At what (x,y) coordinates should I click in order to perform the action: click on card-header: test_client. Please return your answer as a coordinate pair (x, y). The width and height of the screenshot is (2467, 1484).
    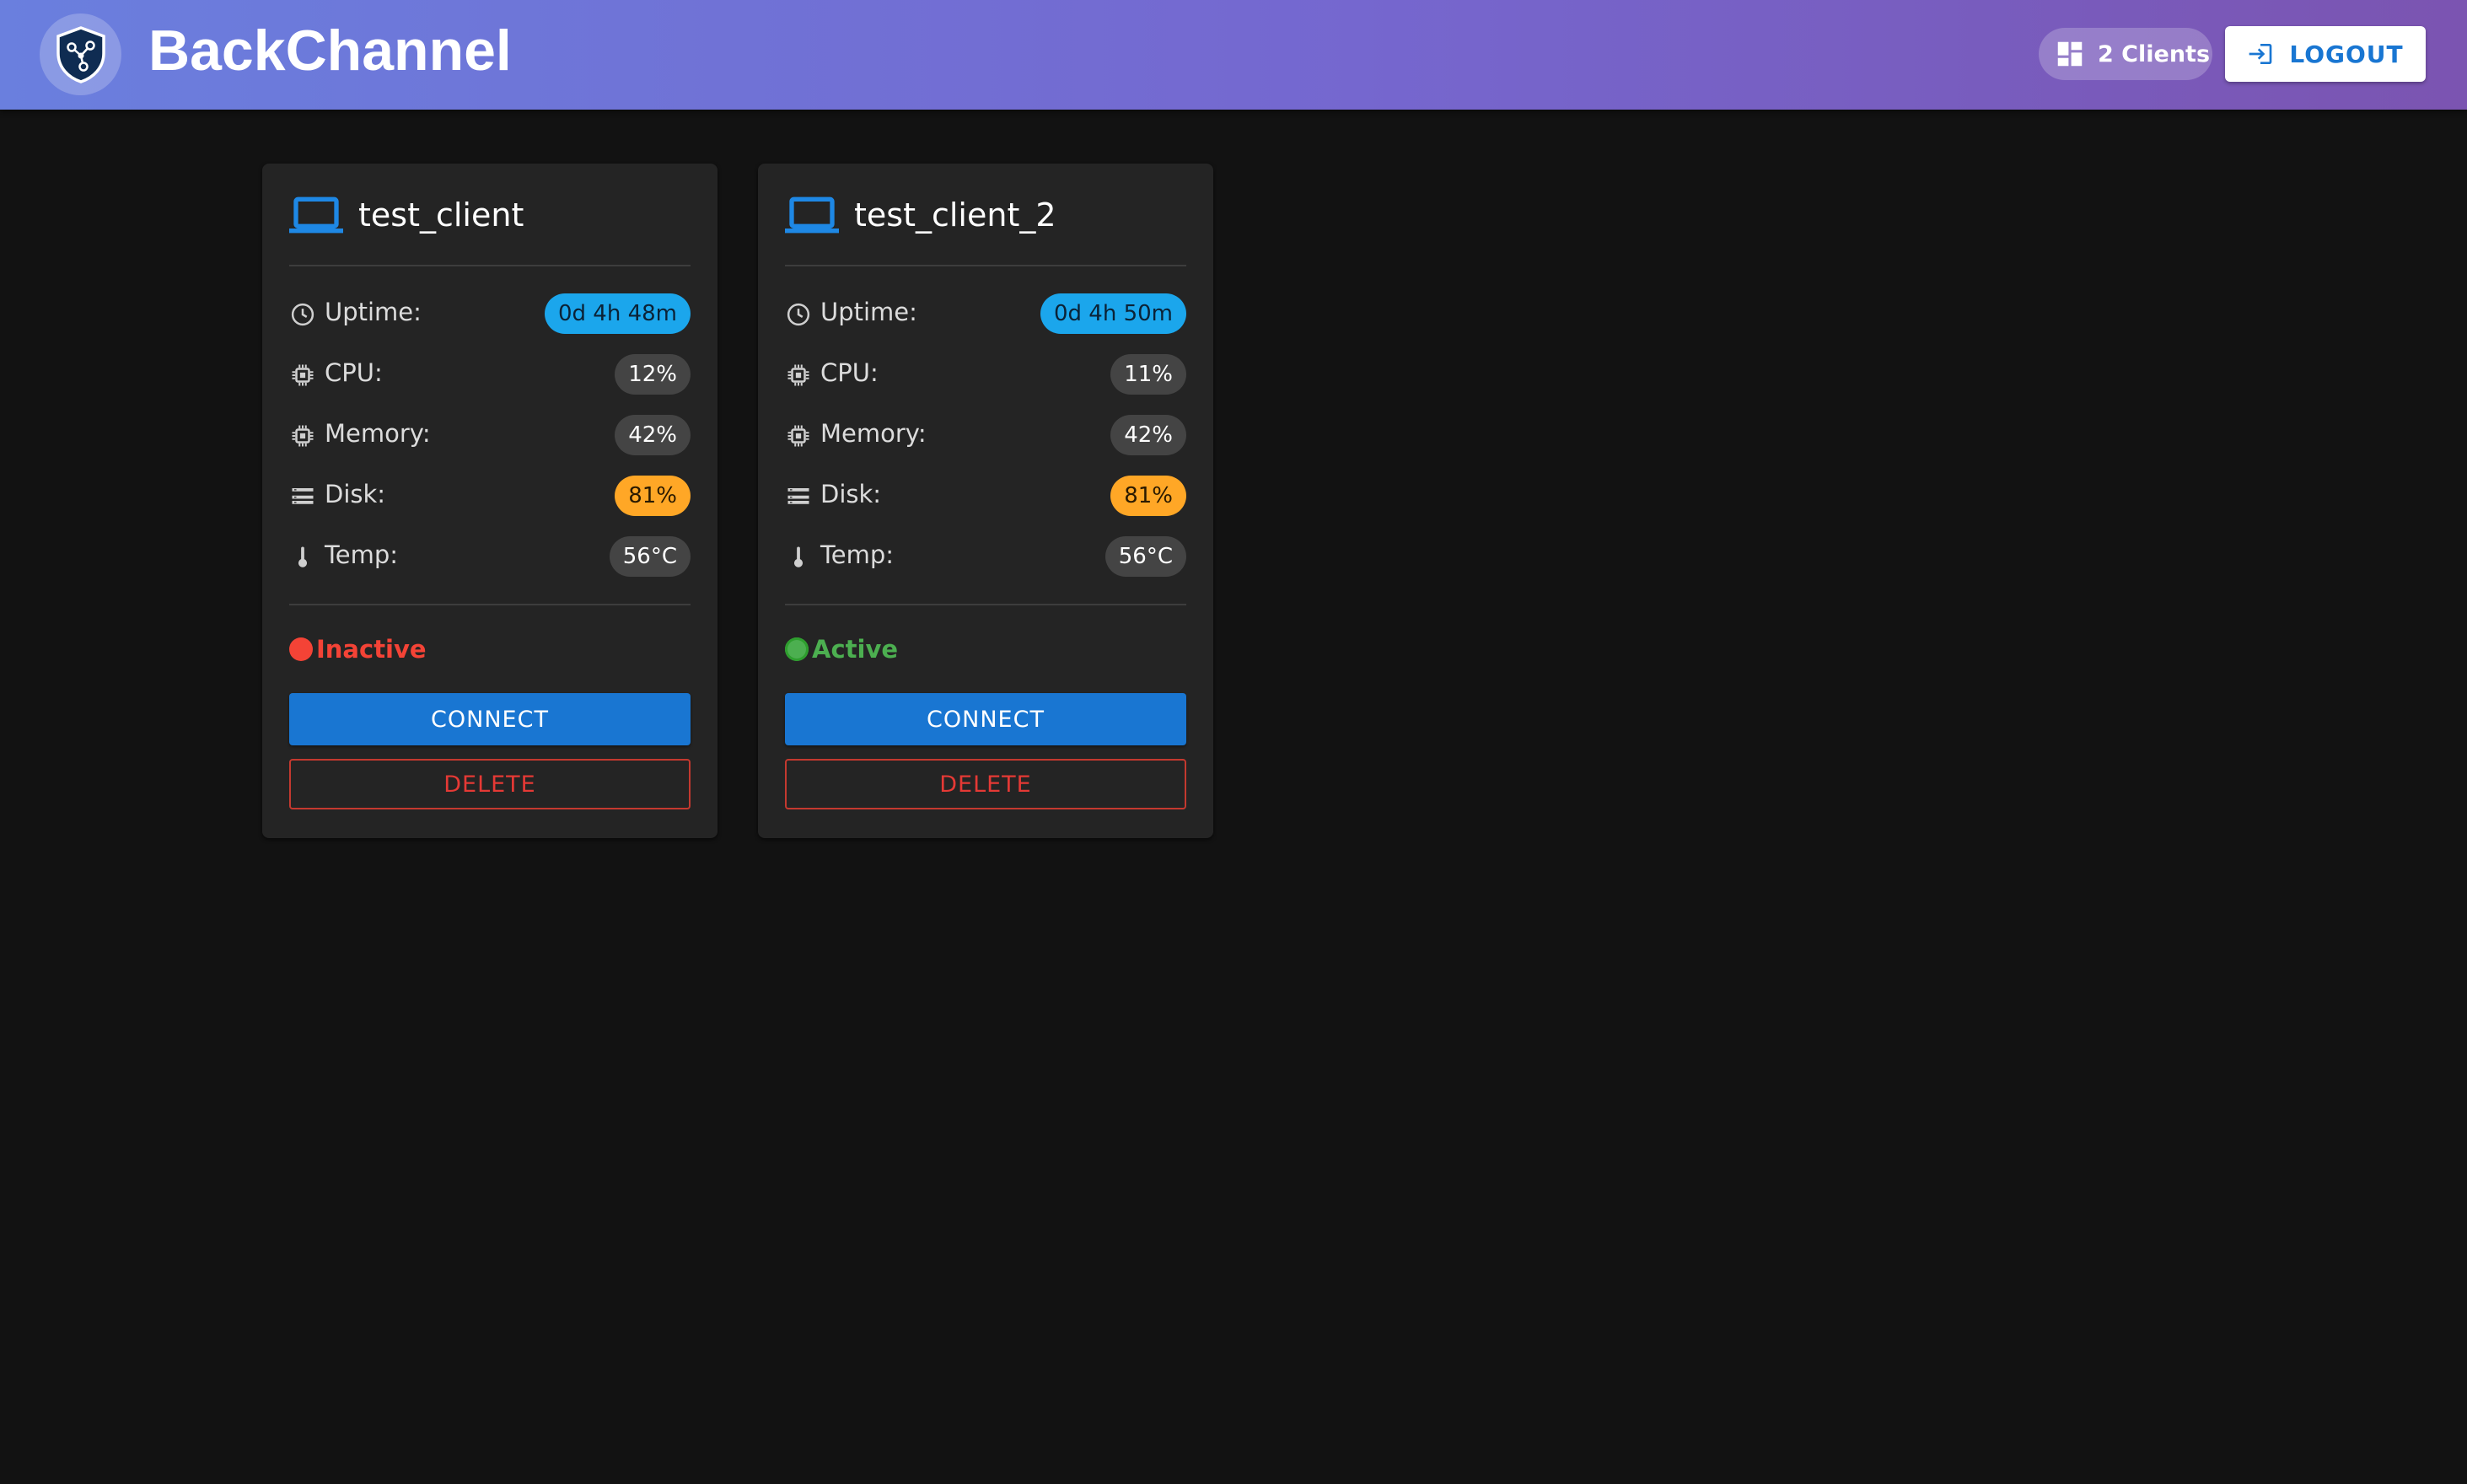
    Looking at the image, I should click on (406, 215).